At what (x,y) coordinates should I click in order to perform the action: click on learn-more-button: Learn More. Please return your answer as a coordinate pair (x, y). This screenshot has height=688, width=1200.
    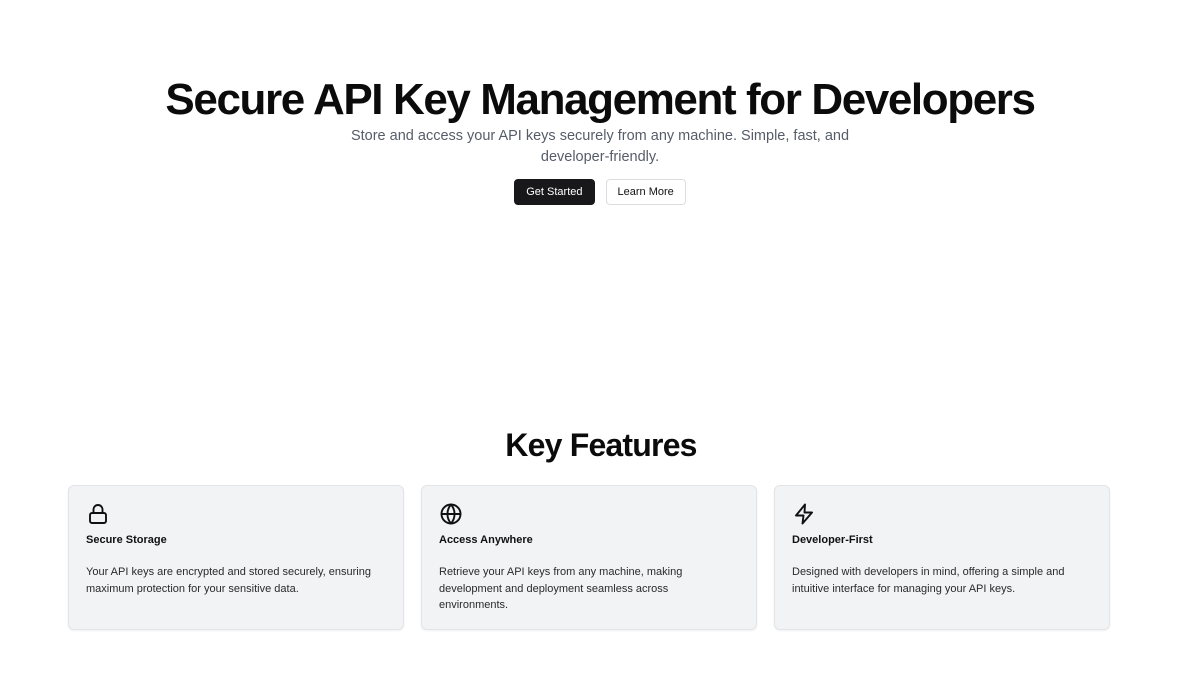
    Looking at the image, I should click on (645, 192).